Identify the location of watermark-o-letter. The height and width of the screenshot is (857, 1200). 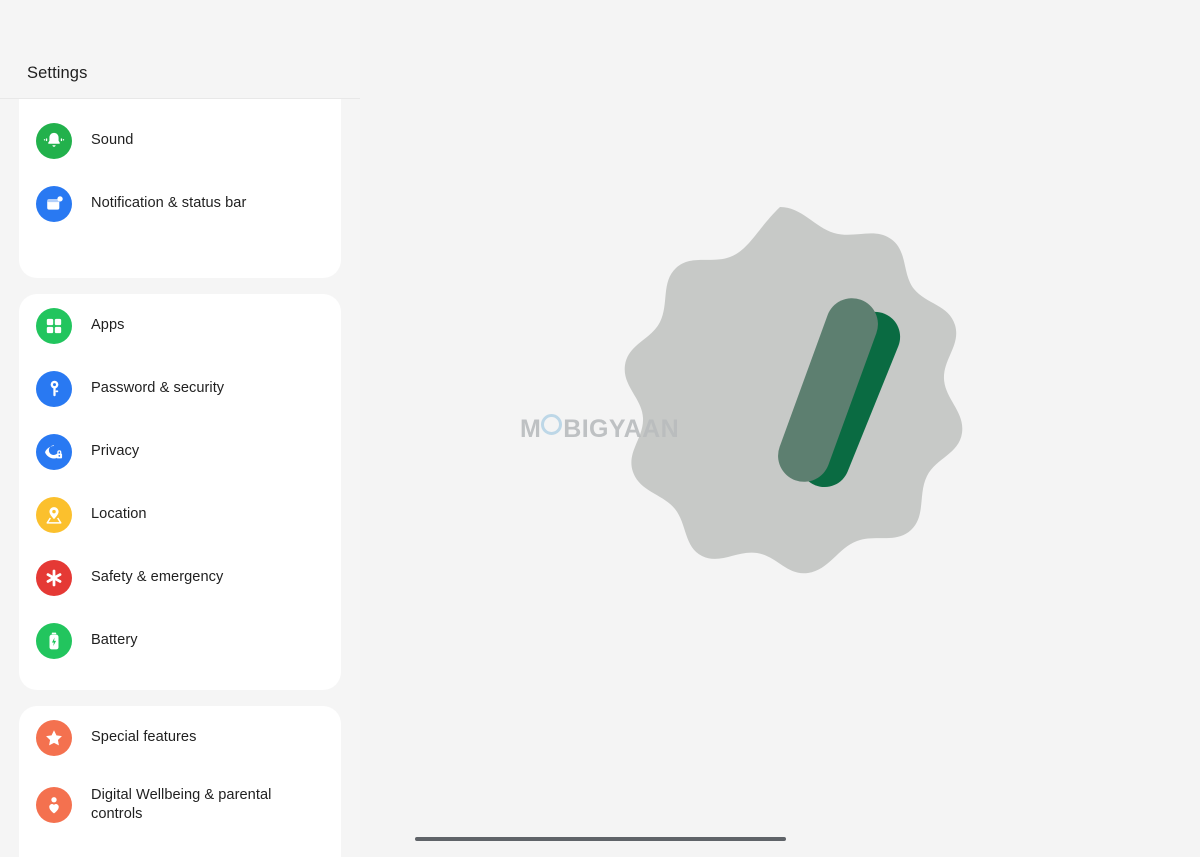
(552, 424).